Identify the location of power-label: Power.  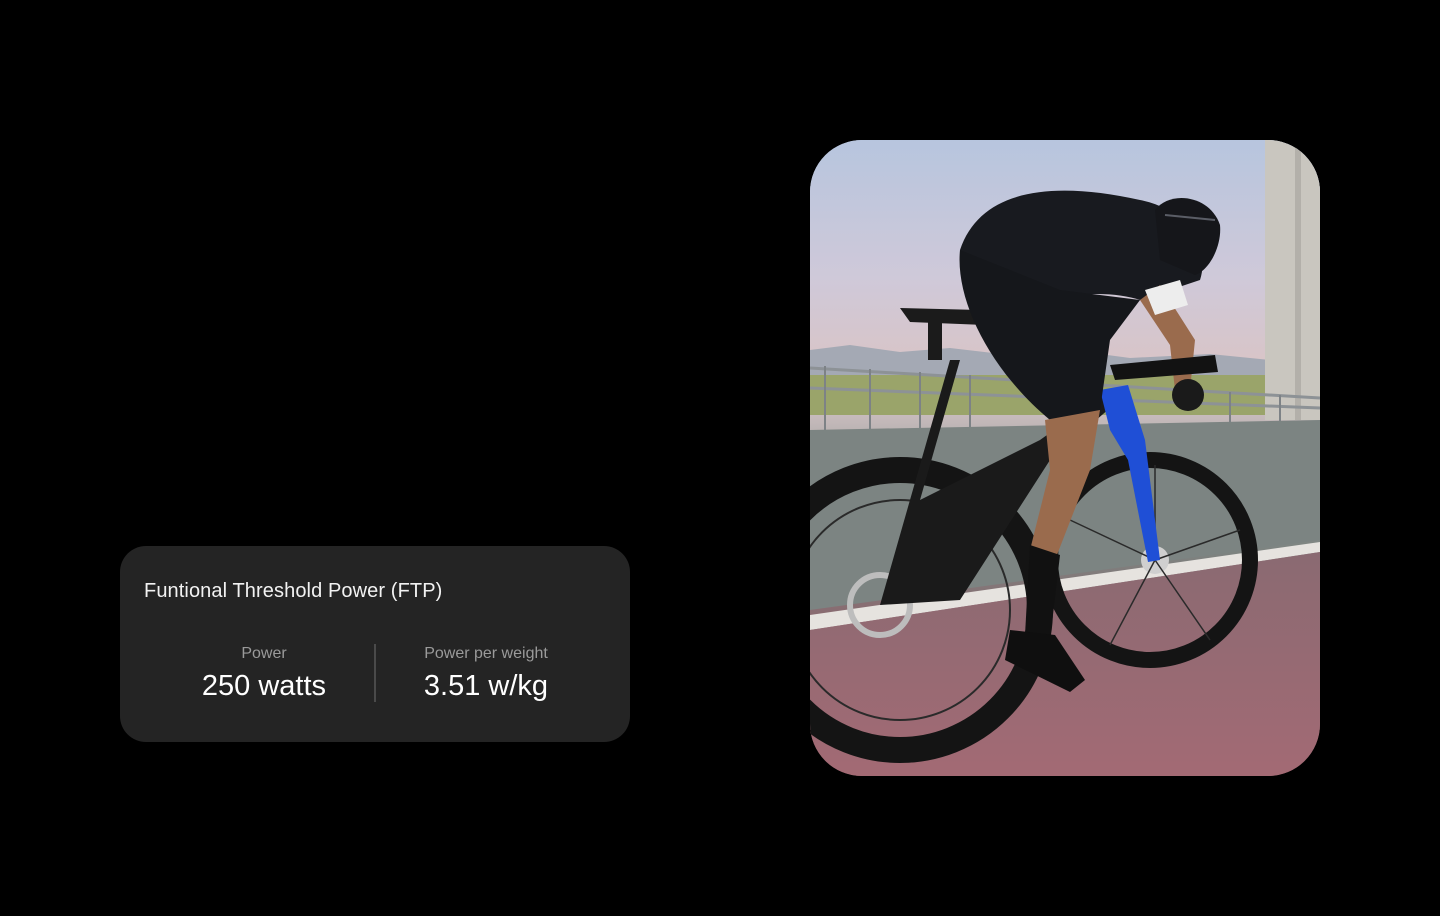
(264, 653).